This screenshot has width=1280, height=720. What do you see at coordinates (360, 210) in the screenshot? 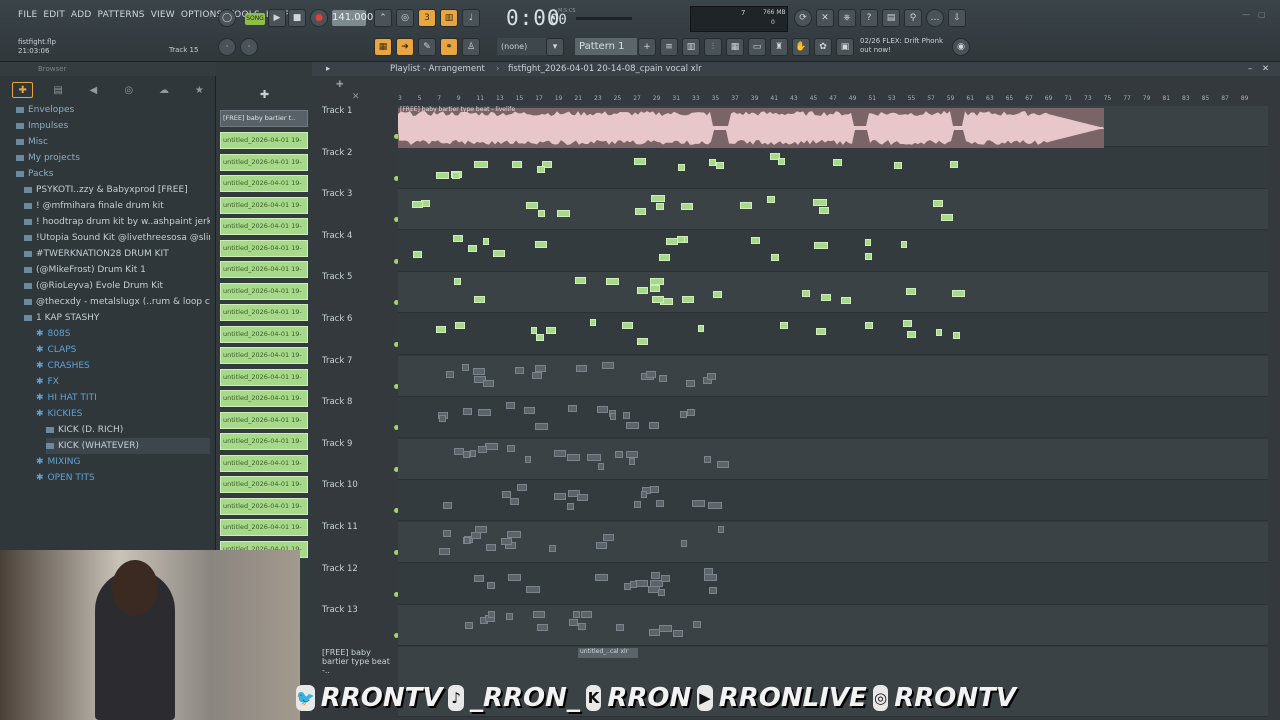
I see `track-header: Track 3` at bounding box center [360, 210].